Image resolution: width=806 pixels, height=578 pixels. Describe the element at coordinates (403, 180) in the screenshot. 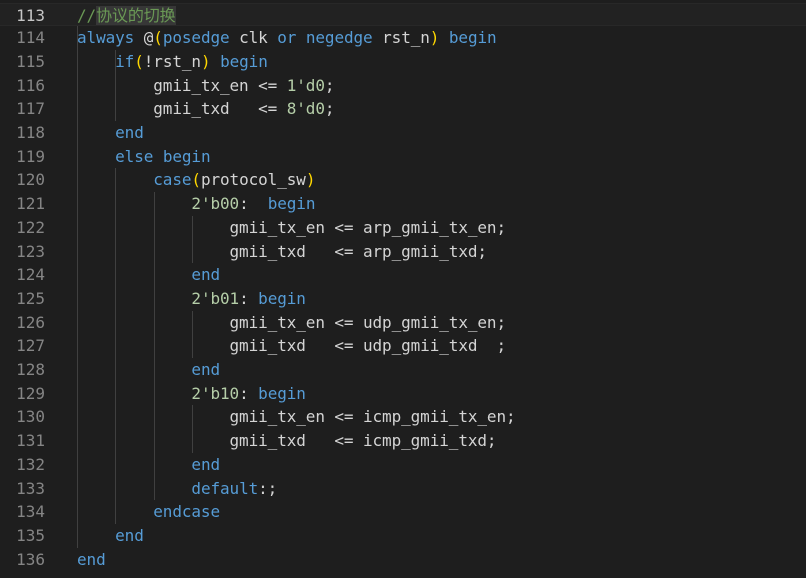

I see `code-line: 120 case(protocol_sw)` at that location.